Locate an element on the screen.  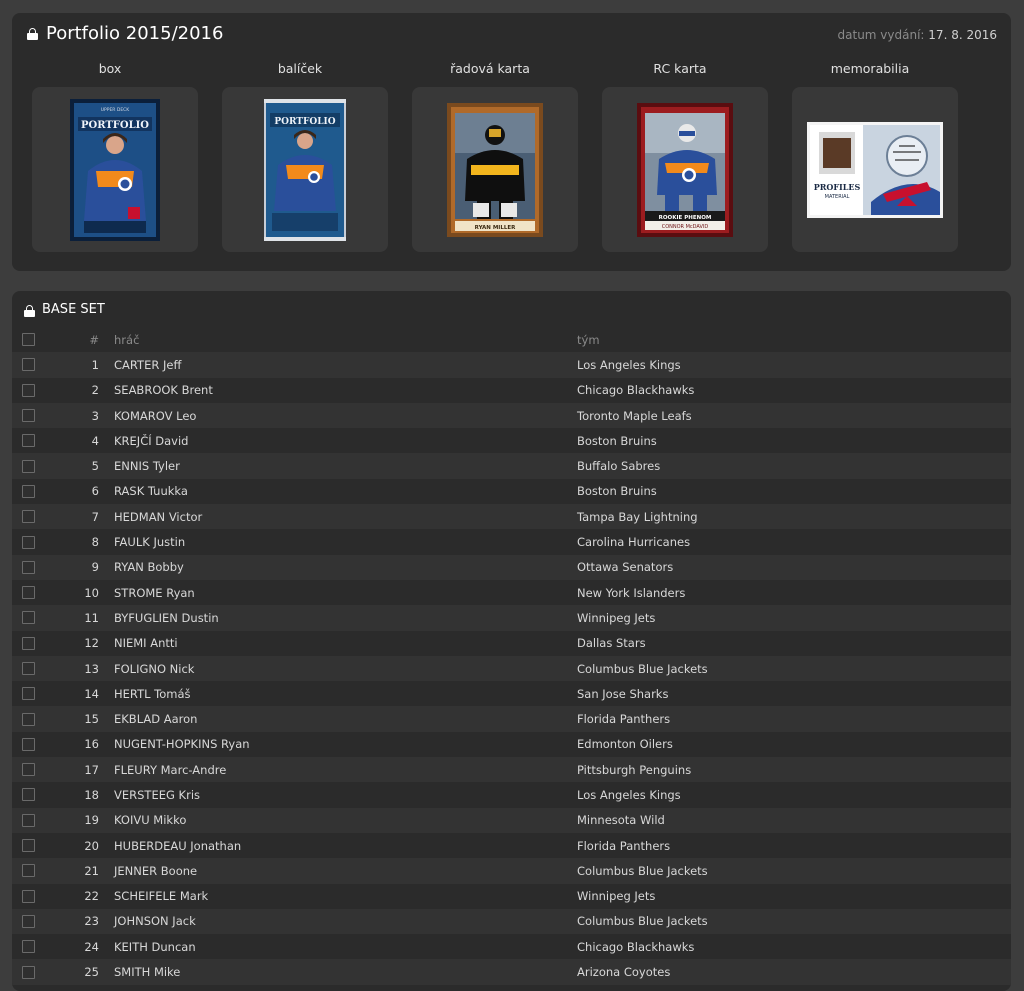
player-name: STROME Ryan is located at coordinates (154, 592).